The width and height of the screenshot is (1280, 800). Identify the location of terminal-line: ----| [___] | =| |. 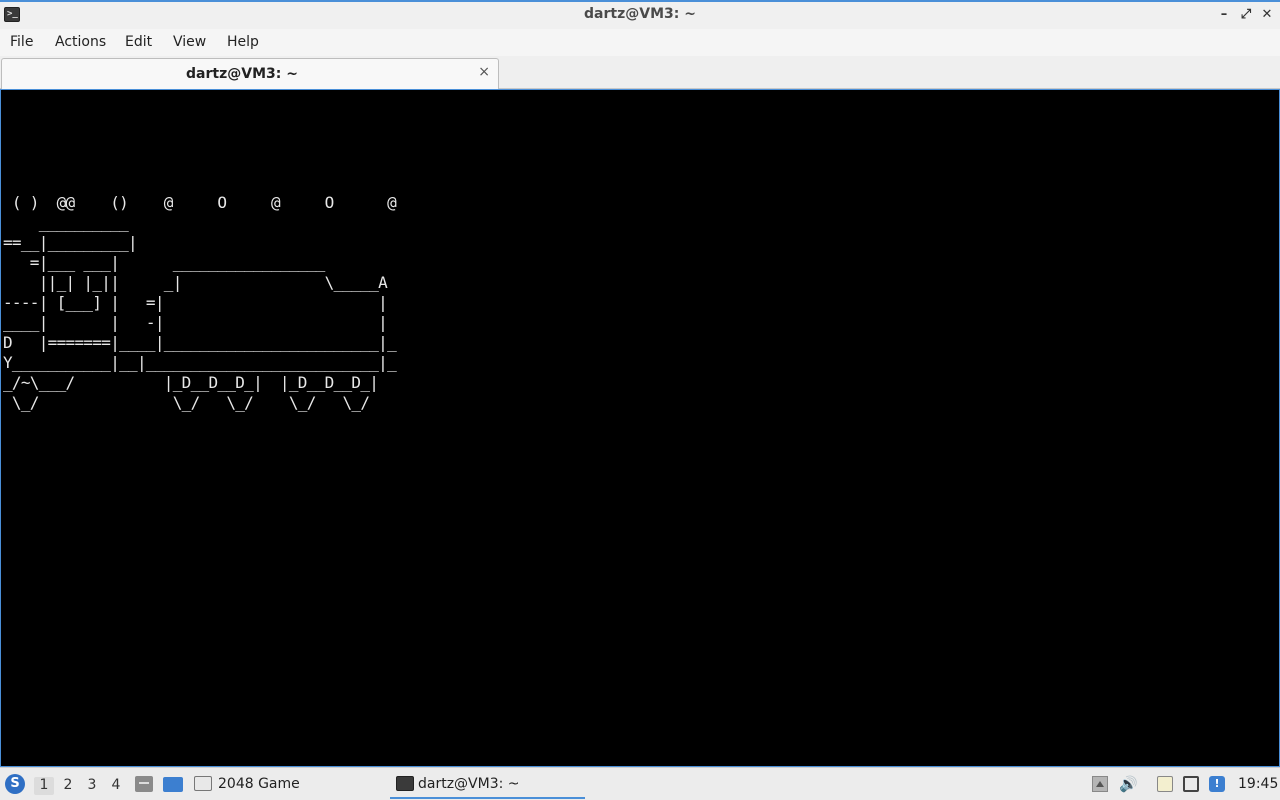
(195, 302).